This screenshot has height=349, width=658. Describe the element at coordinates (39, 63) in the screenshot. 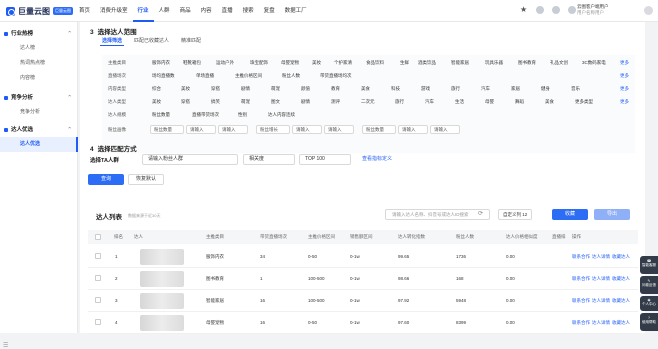

I see `sidebar-item-hotwords: 热词热点榜` at that location.